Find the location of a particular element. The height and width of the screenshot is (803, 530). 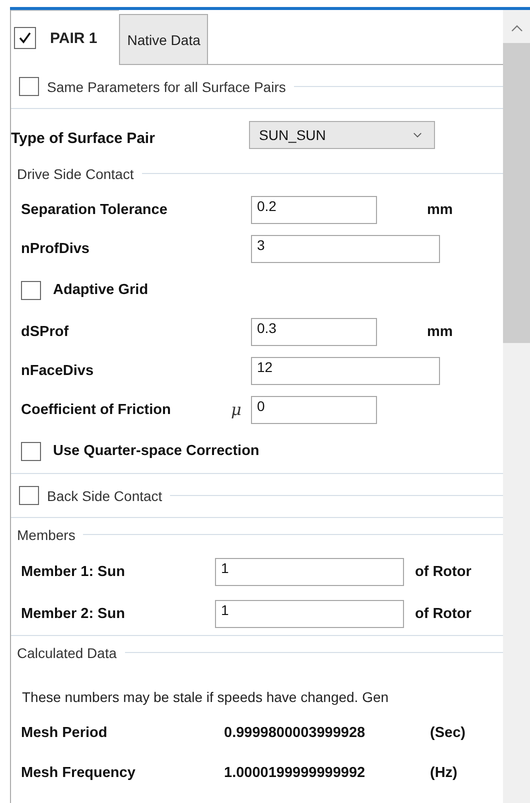

scroll-up-icon is located at coordinates (516, 28).